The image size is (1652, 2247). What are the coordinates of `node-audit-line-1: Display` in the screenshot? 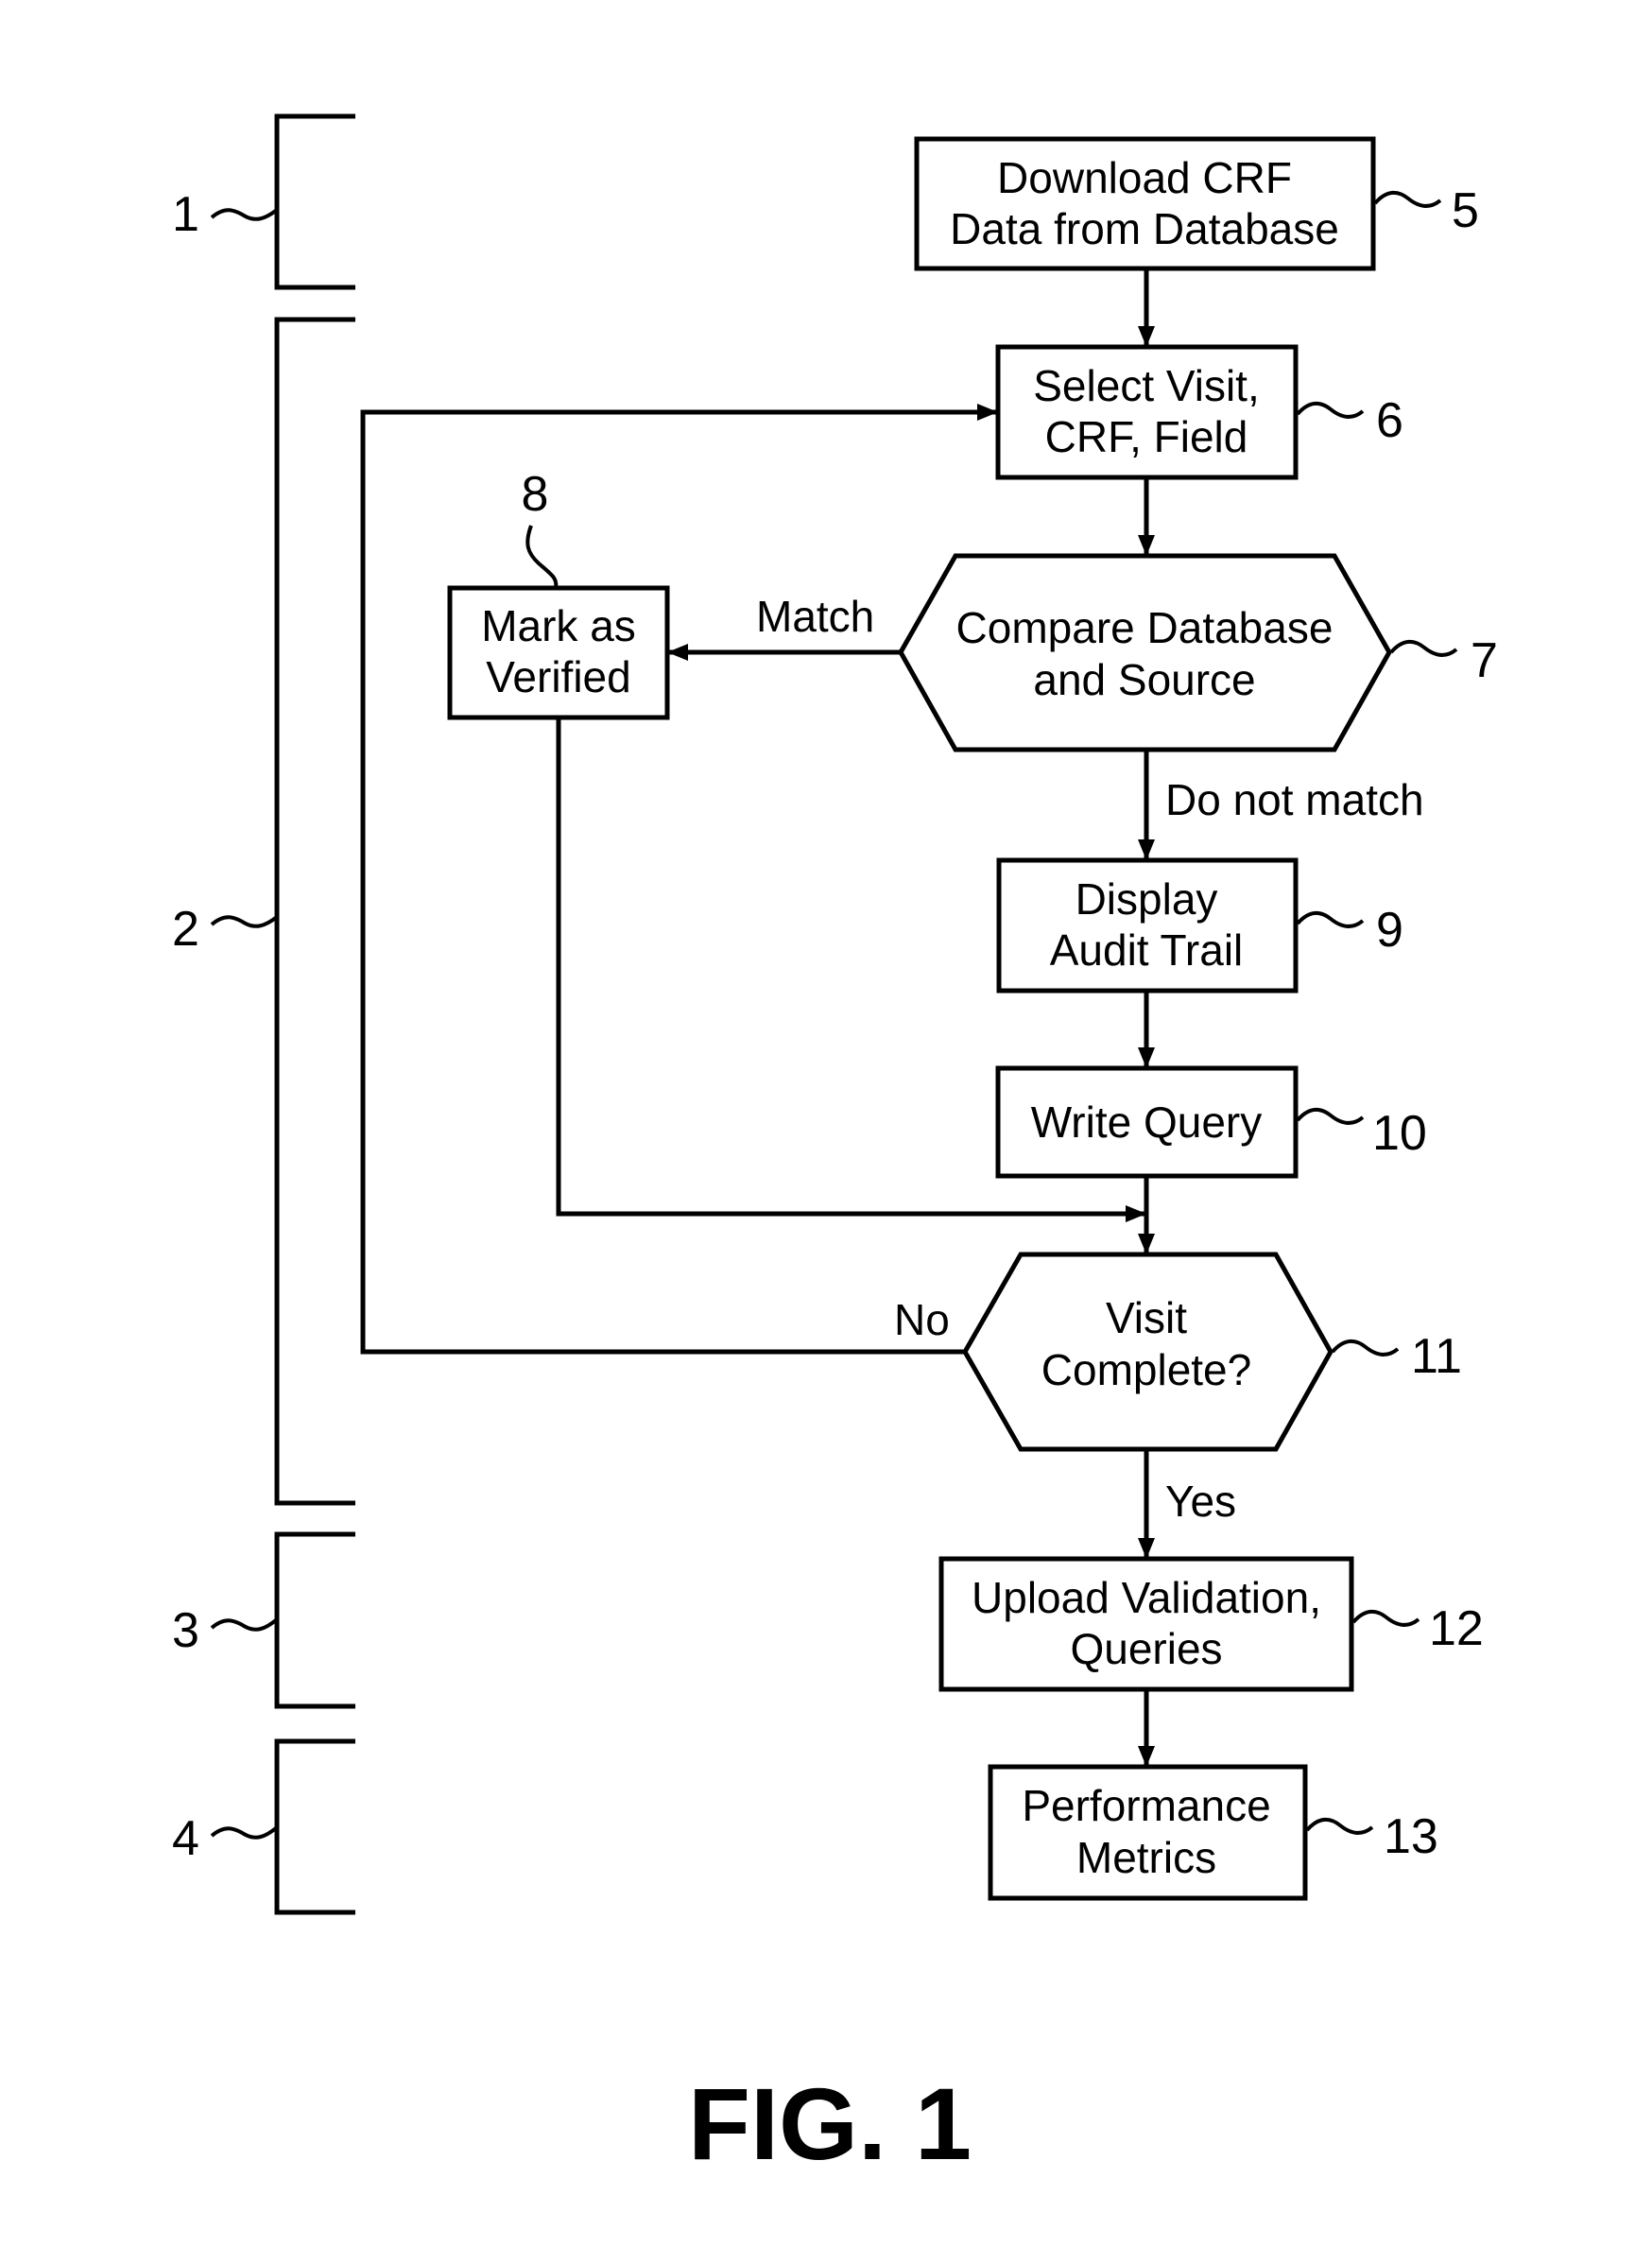 It's located at (1147, 899).